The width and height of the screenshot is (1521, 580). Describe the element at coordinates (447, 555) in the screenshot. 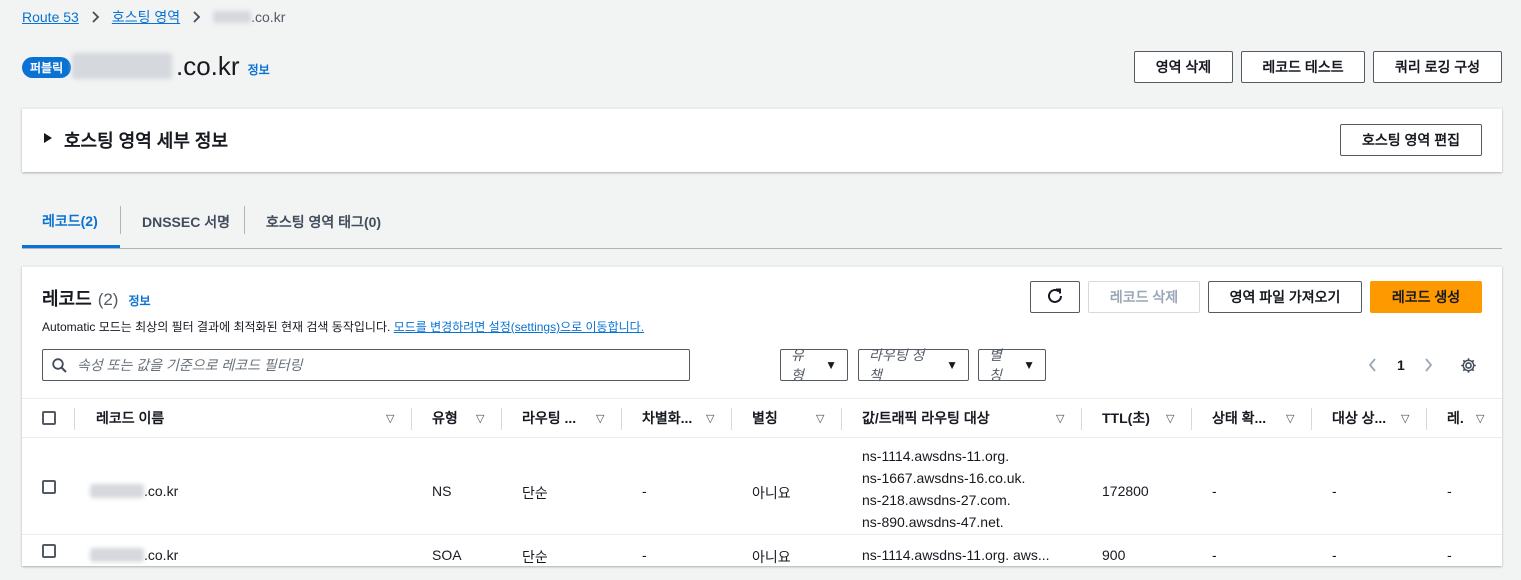

I see `record-type: SOA` at that location.